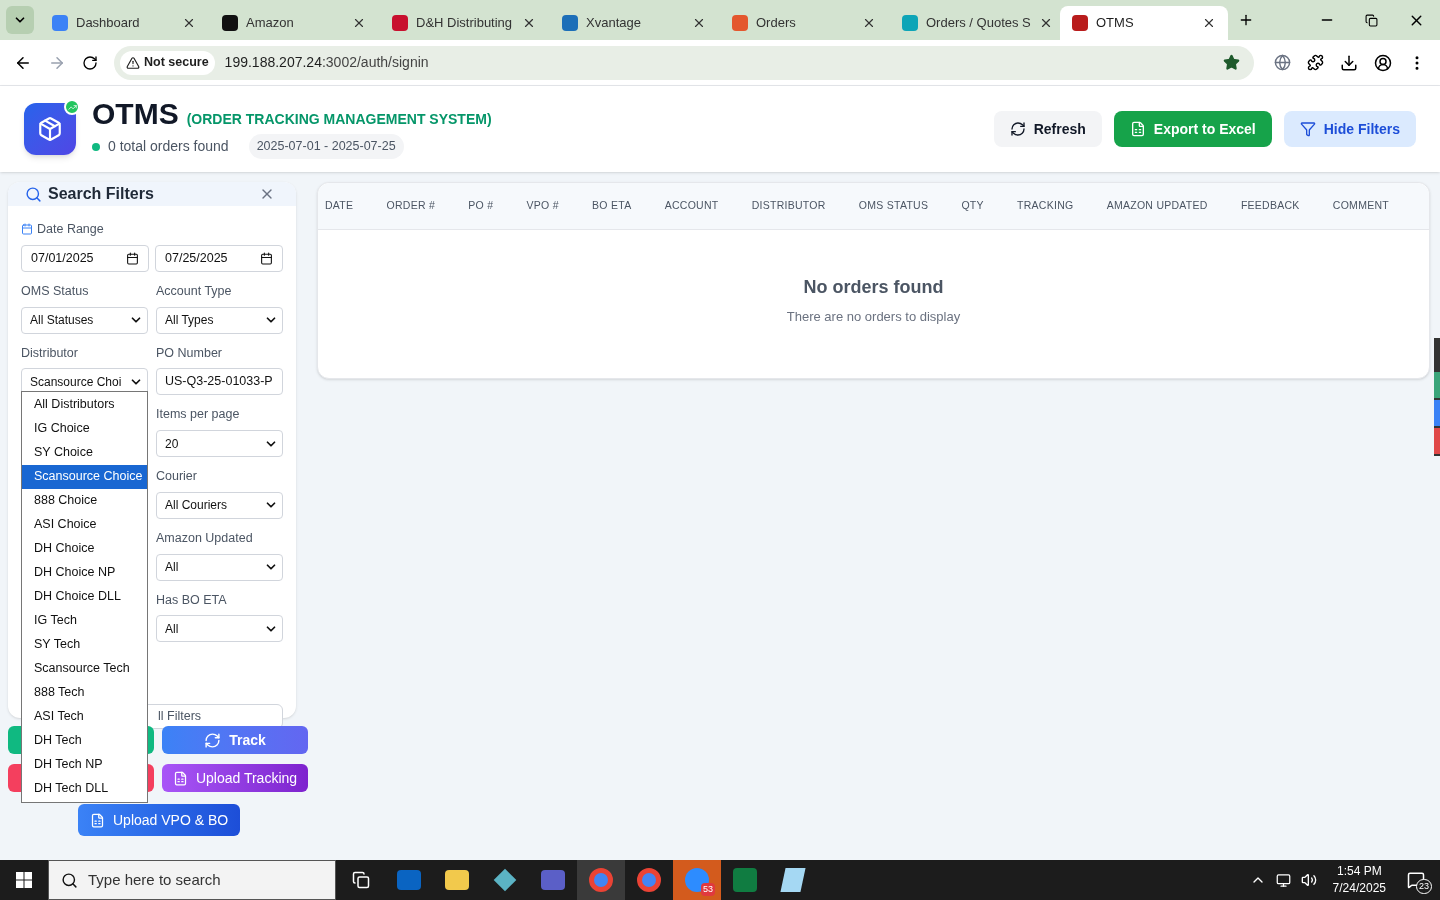 The width and height of the screenshot is (1440, 900). I want to click on globe-icon, so click(1282, 62).